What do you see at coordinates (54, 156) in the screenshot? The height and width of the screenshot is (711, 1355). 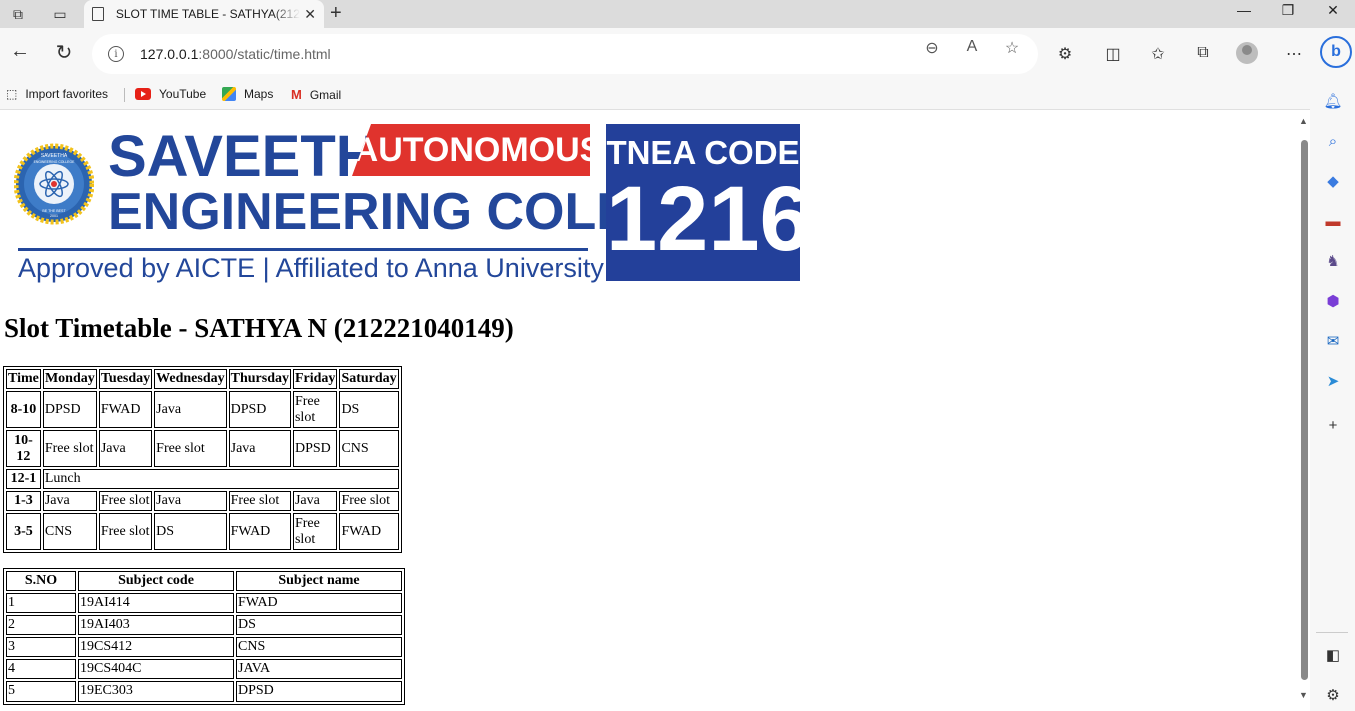 I see `seal-text-top: SAVEETHA` at bounding box center [54, 156].